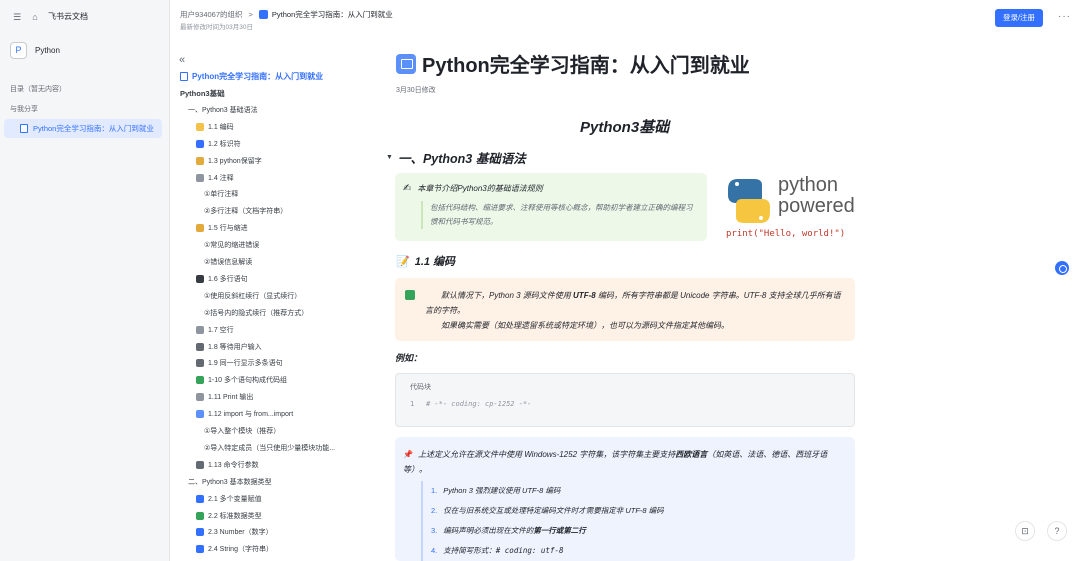  What do you see at coordinates (1025, 531) in the screenshot?
I see `doc-info-icon: ⊡` at bounding box center [1025, 531].